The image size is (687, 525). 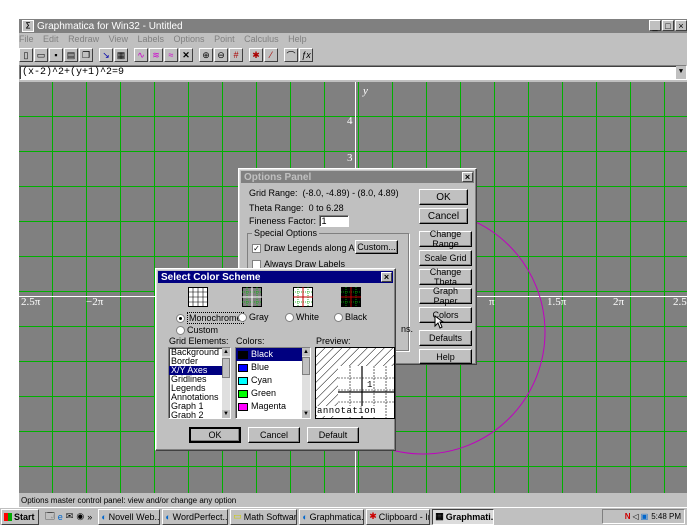 What do you see at coordinates (80, 516) in the screenshot?
I see `channels-icon: ◉` at bounding box center [80, 516].